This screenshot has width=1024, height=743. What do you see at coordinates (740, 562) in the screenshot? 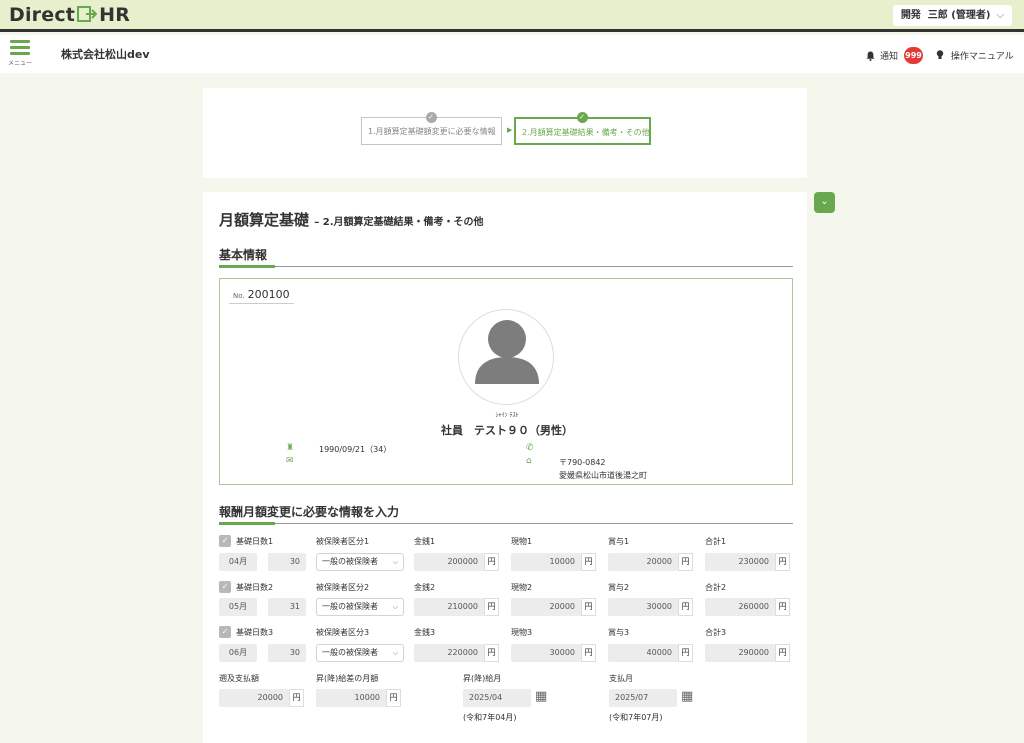
I see `total-input-1: 230000` at bounding box center [740, 562].